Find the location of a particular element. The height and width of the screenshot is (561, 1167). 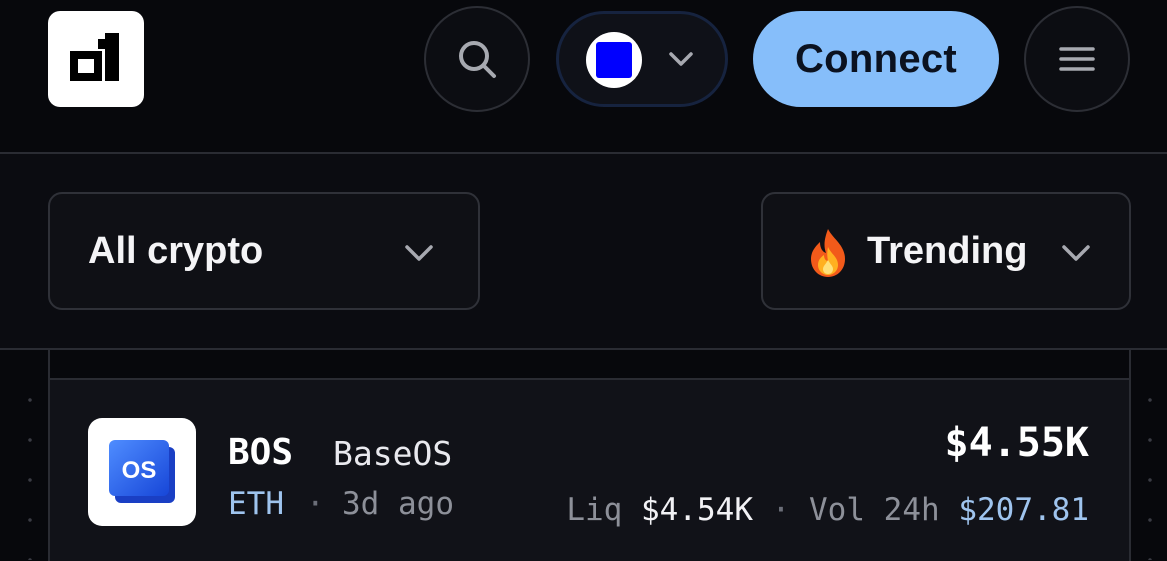

sort-label: Trending is located at coordinates (947, 251).